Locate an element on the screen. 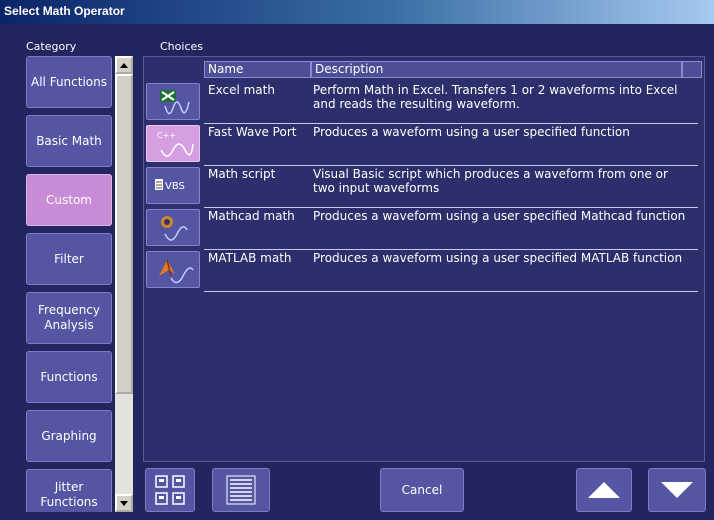 The height and width of the screenshot is (520, 714). category-label: Basic Math is located at coordinates (69, 140).